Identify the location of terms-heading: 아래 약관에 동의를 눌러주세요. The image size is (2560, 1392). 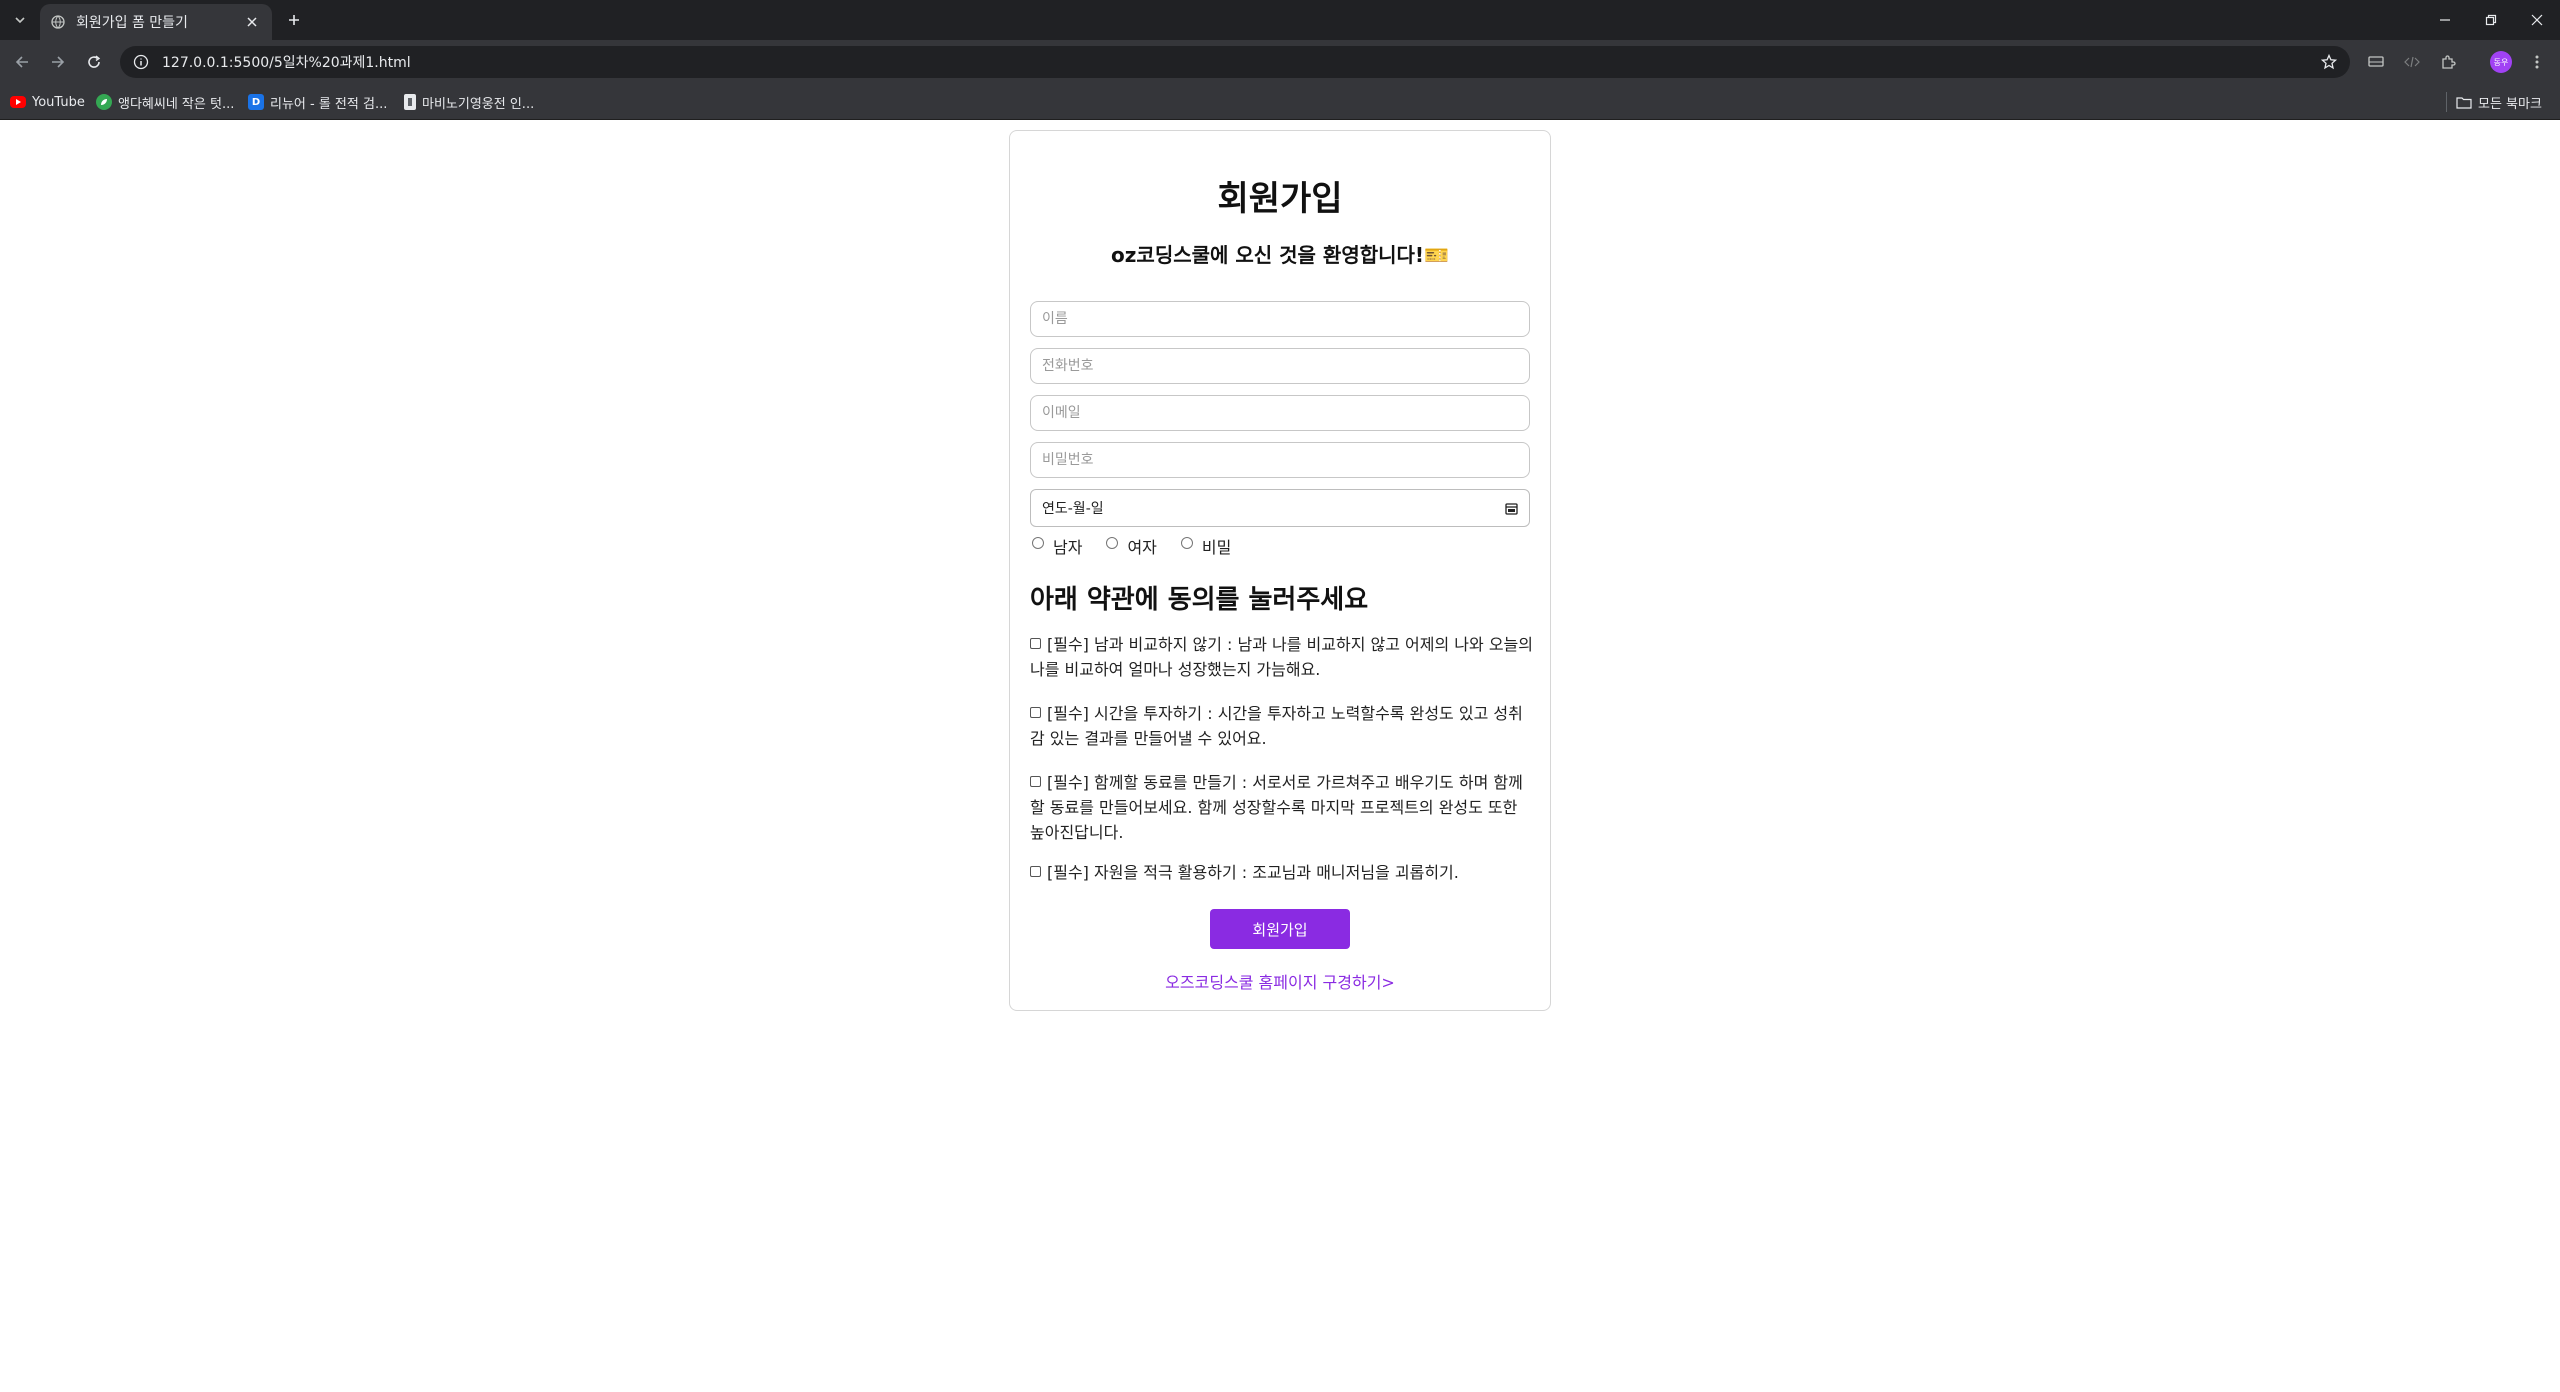
(1199, 600).